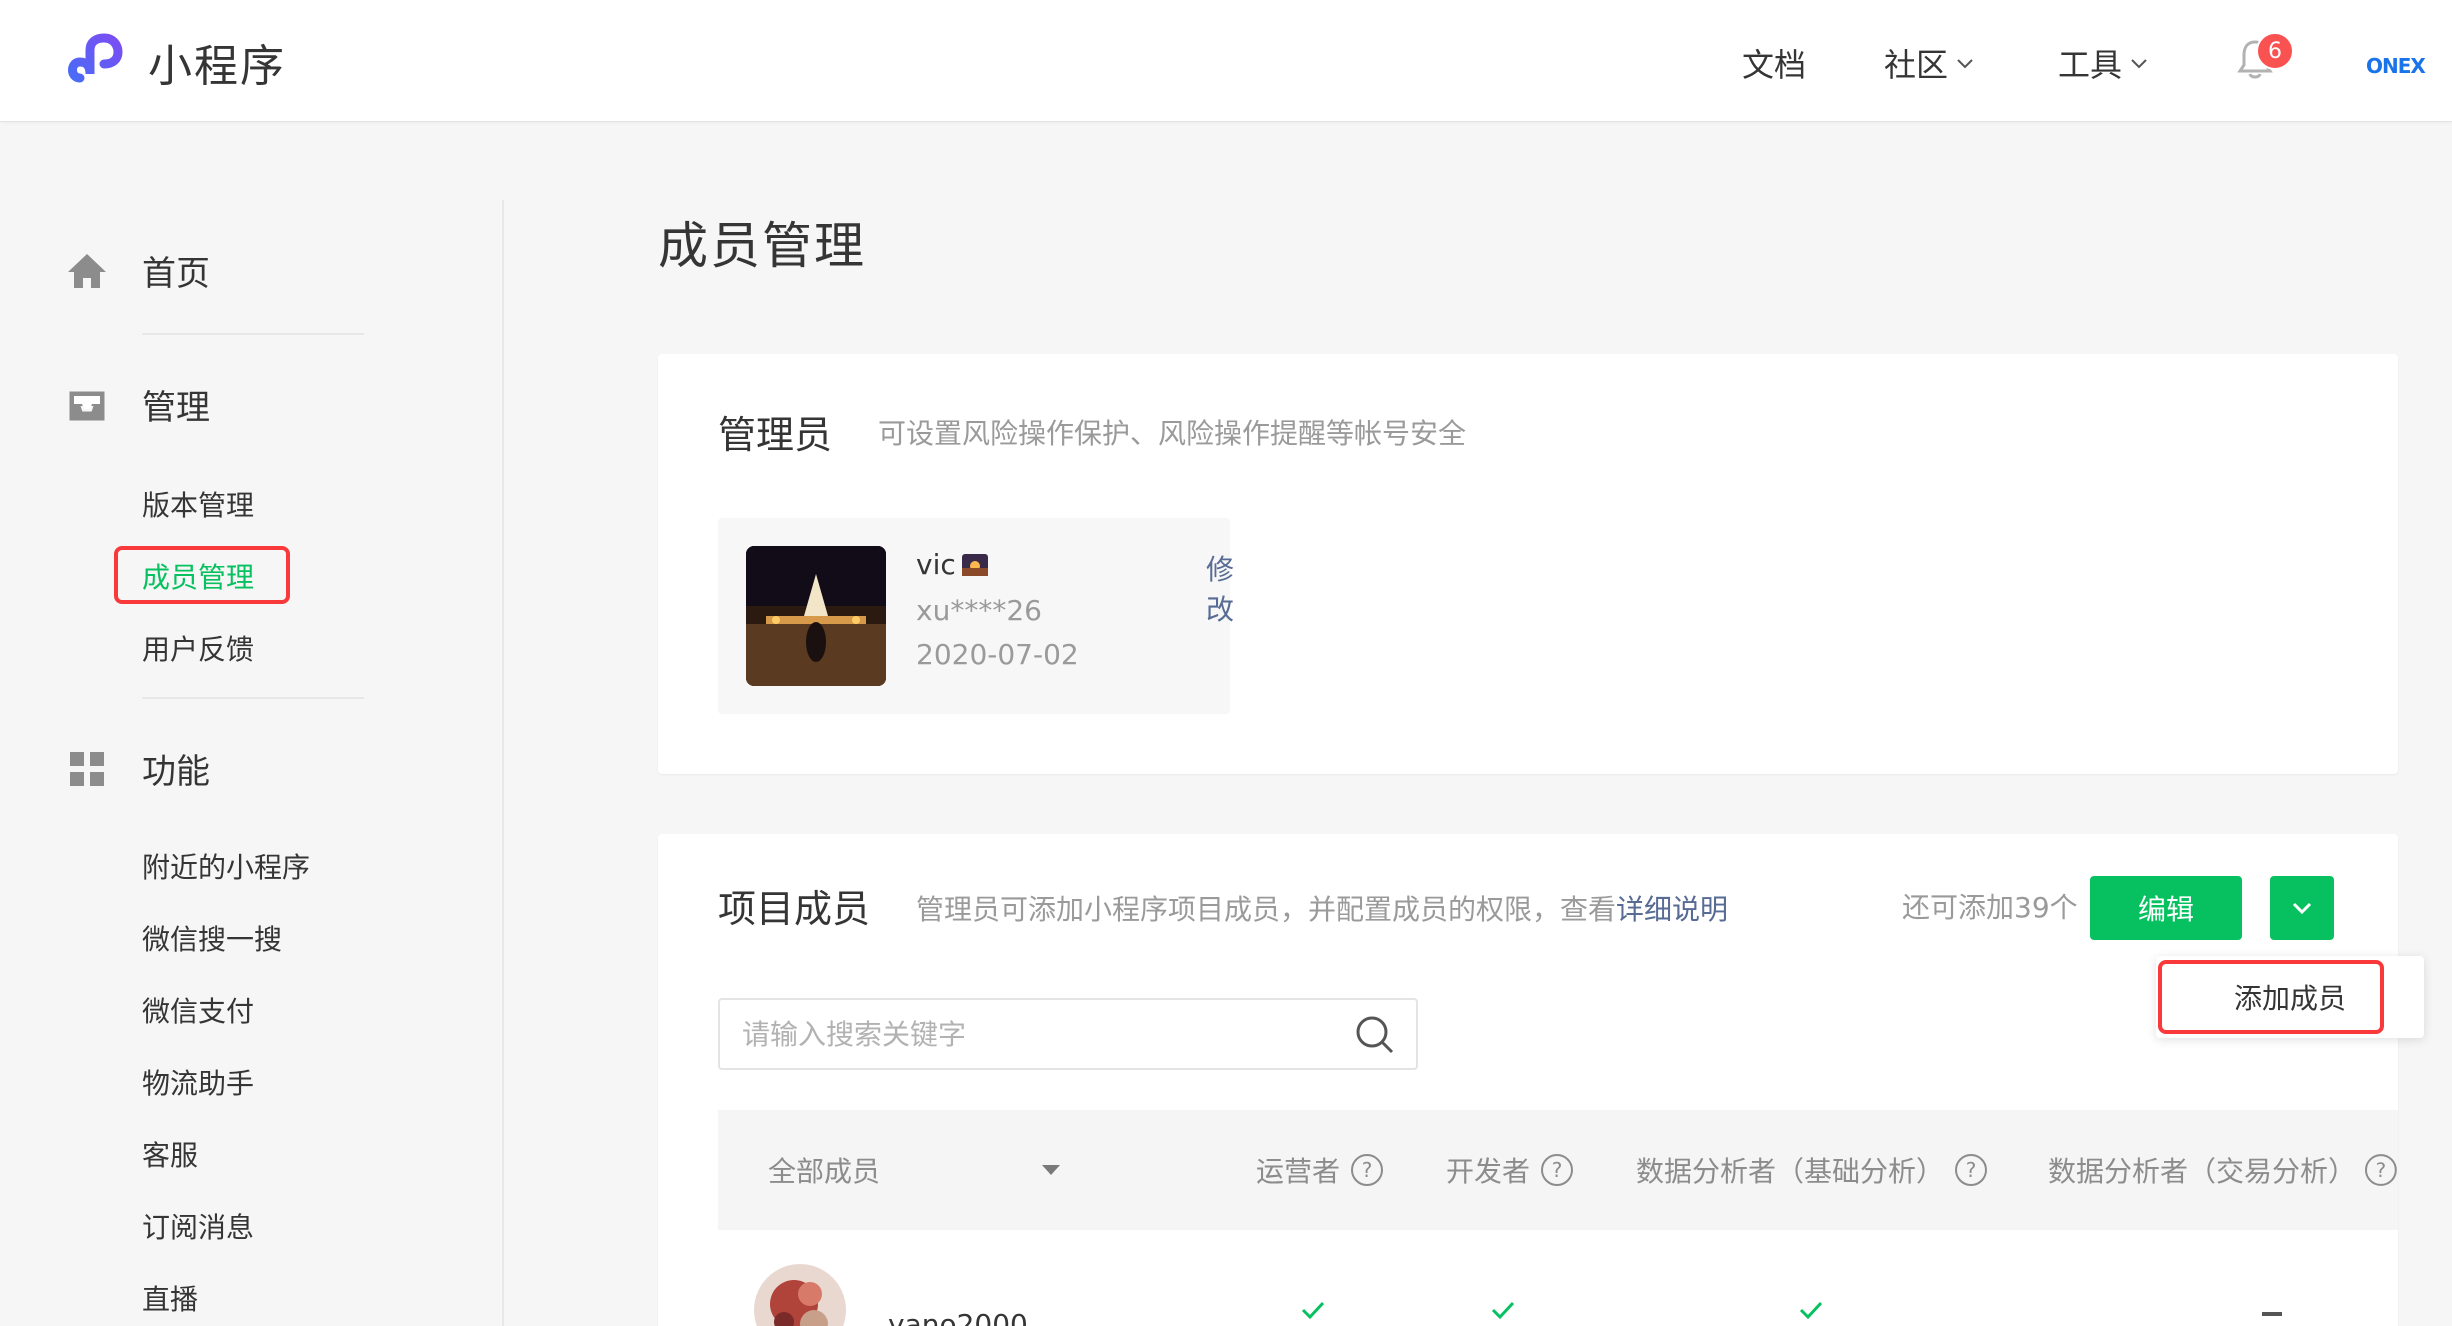 Image resolution: width=2452 pixels, height=1326 pixels. I want to click on nav-community: 社区, so click(1930, 63).